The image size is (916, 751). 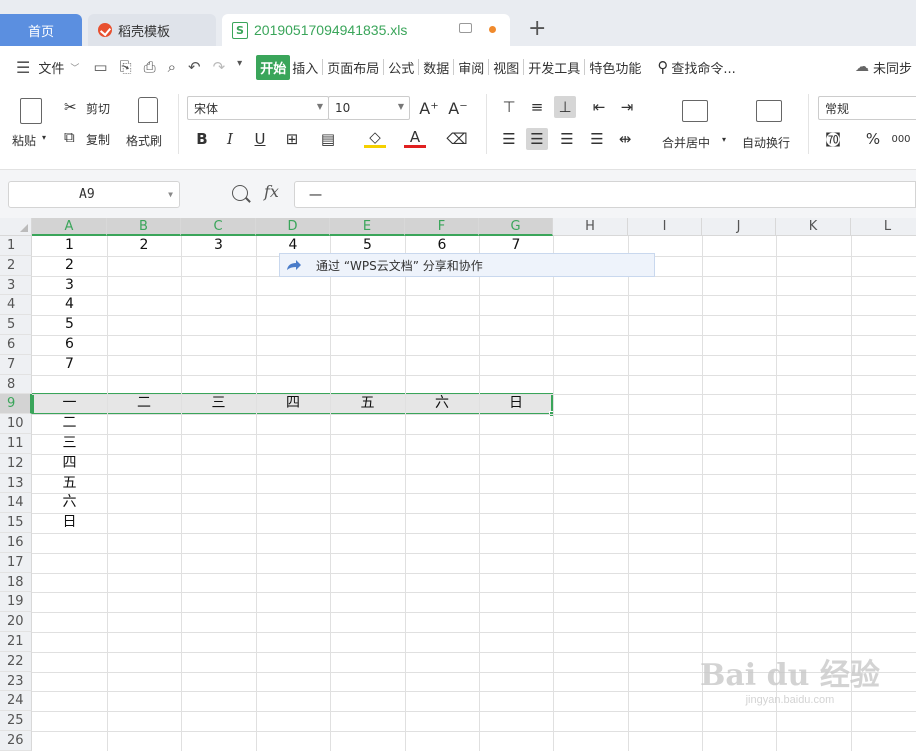 What do you see at coordinates (144, 404) in the screenshot?
I see `cell-b9: 二` at bounding box center [144, 404].